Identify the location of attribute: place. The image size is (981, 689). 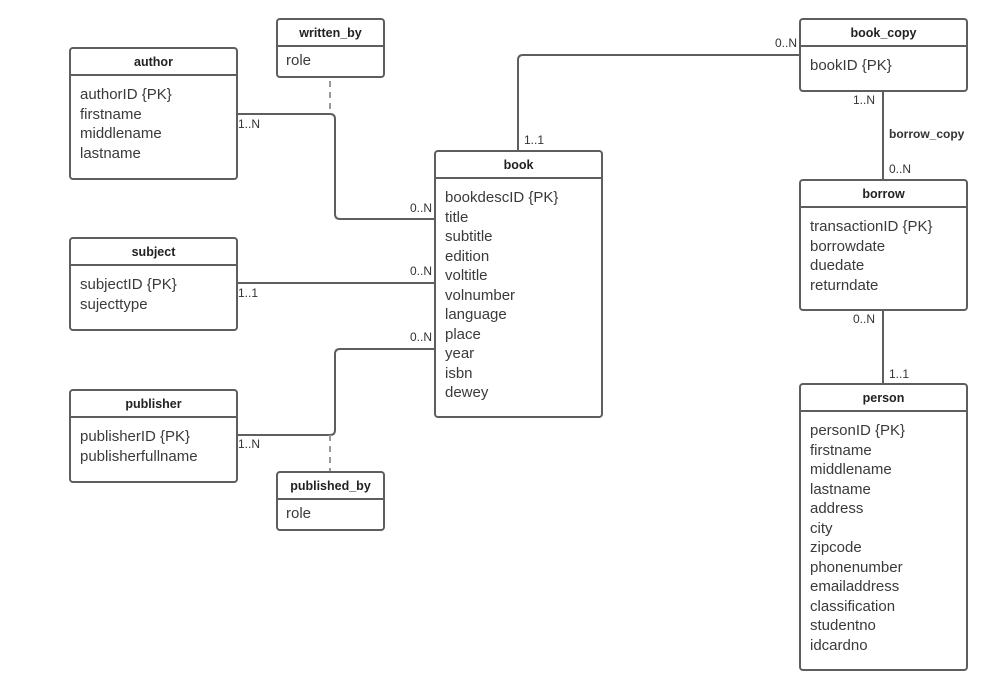
(463, 334).